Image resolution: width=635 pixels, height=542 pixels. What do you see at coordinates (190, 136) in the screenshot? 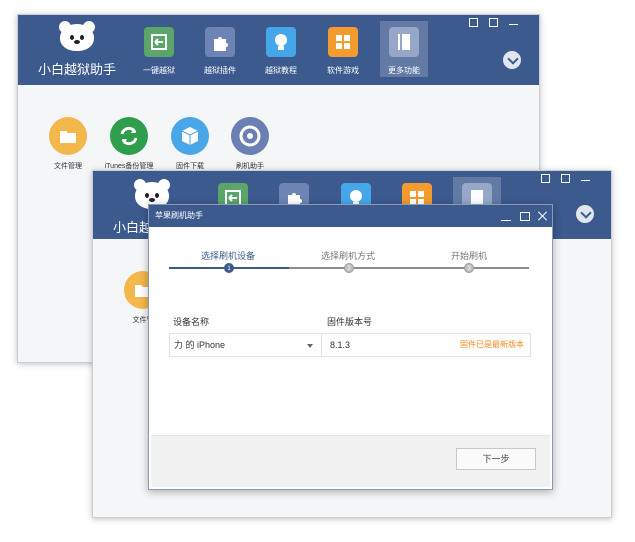
I see `box-icon` at bounding box center [190, 136].